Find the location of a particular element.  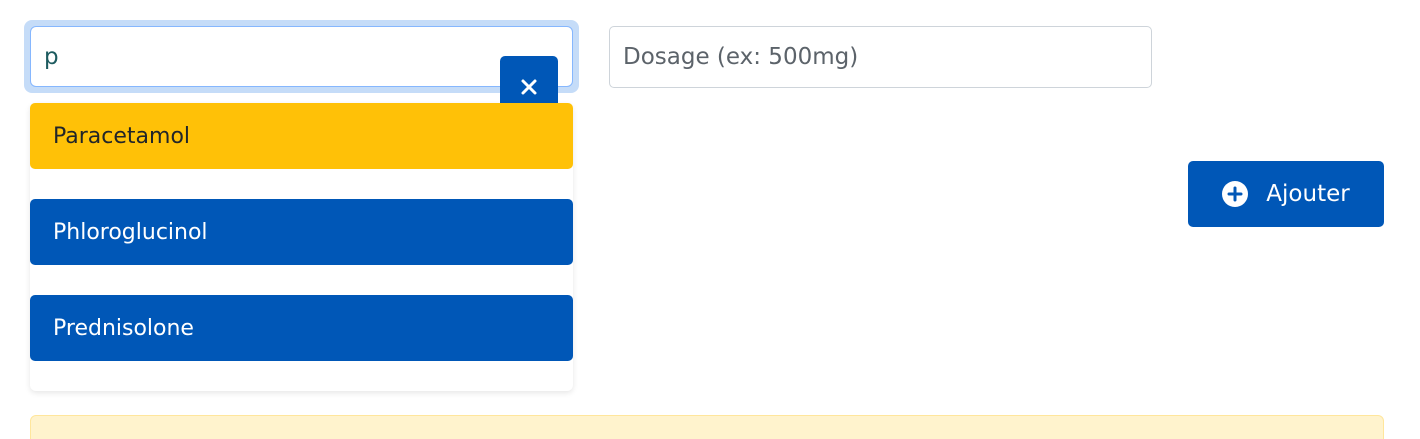

dosage-input is located at coordinates (880, 57).